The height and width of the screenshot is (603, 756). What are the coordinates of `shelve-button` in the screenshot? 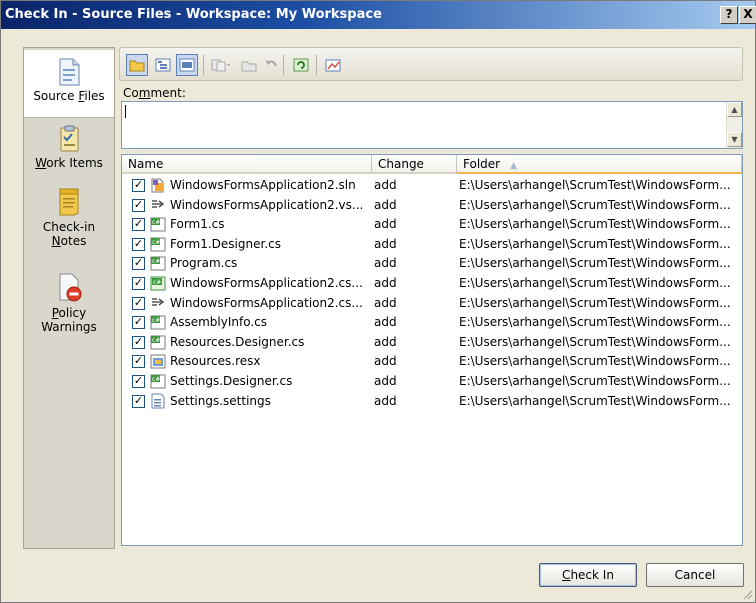 It's located at (333, 65).